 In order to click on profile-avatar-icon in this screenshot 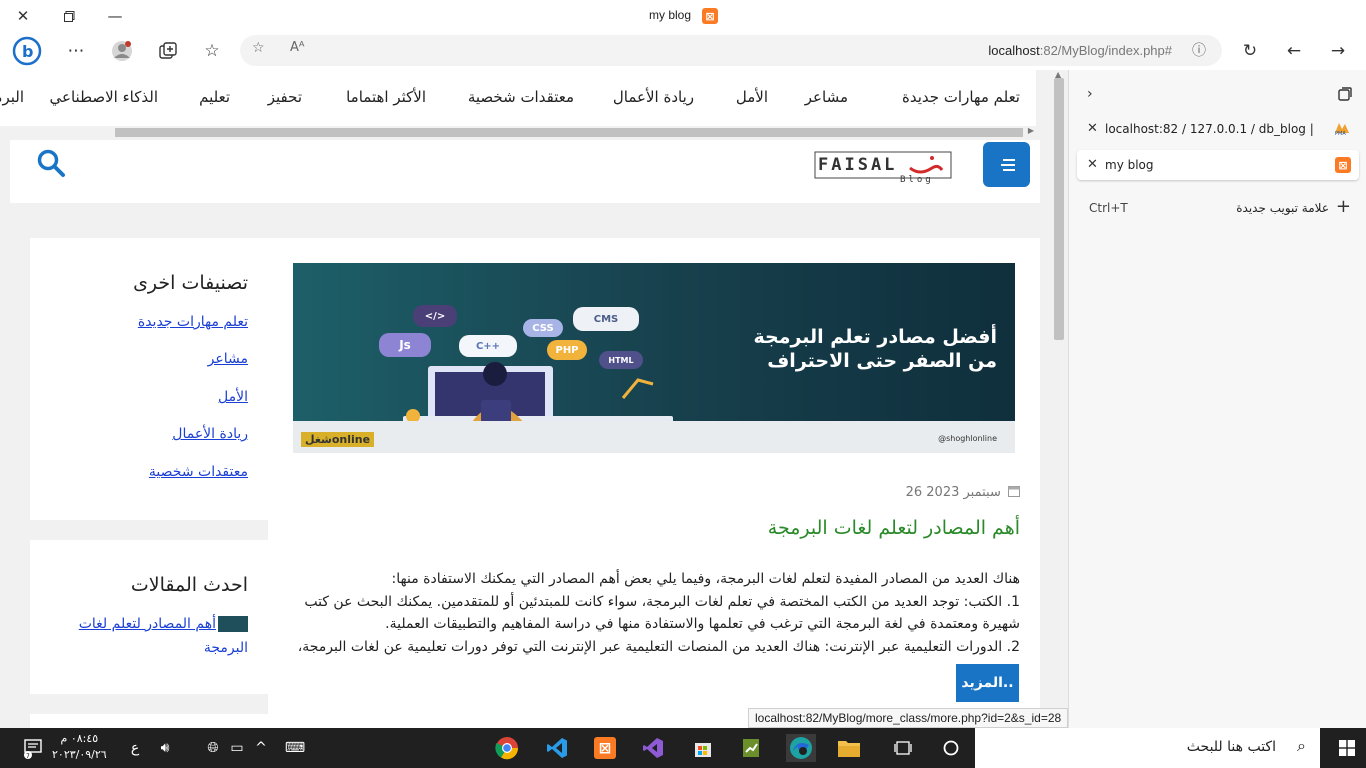, I will do `click(122, 51)`.